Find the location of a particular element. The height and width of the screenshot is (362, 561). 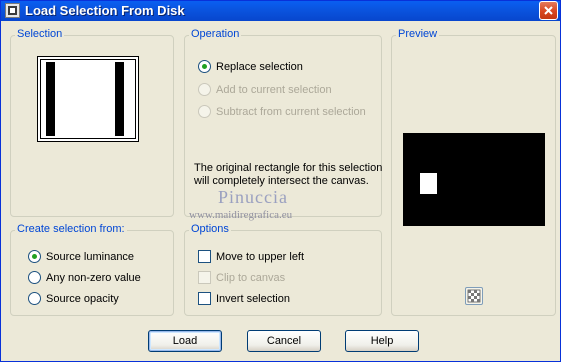

checkerboard-icon is located at coordinates (474, 296).